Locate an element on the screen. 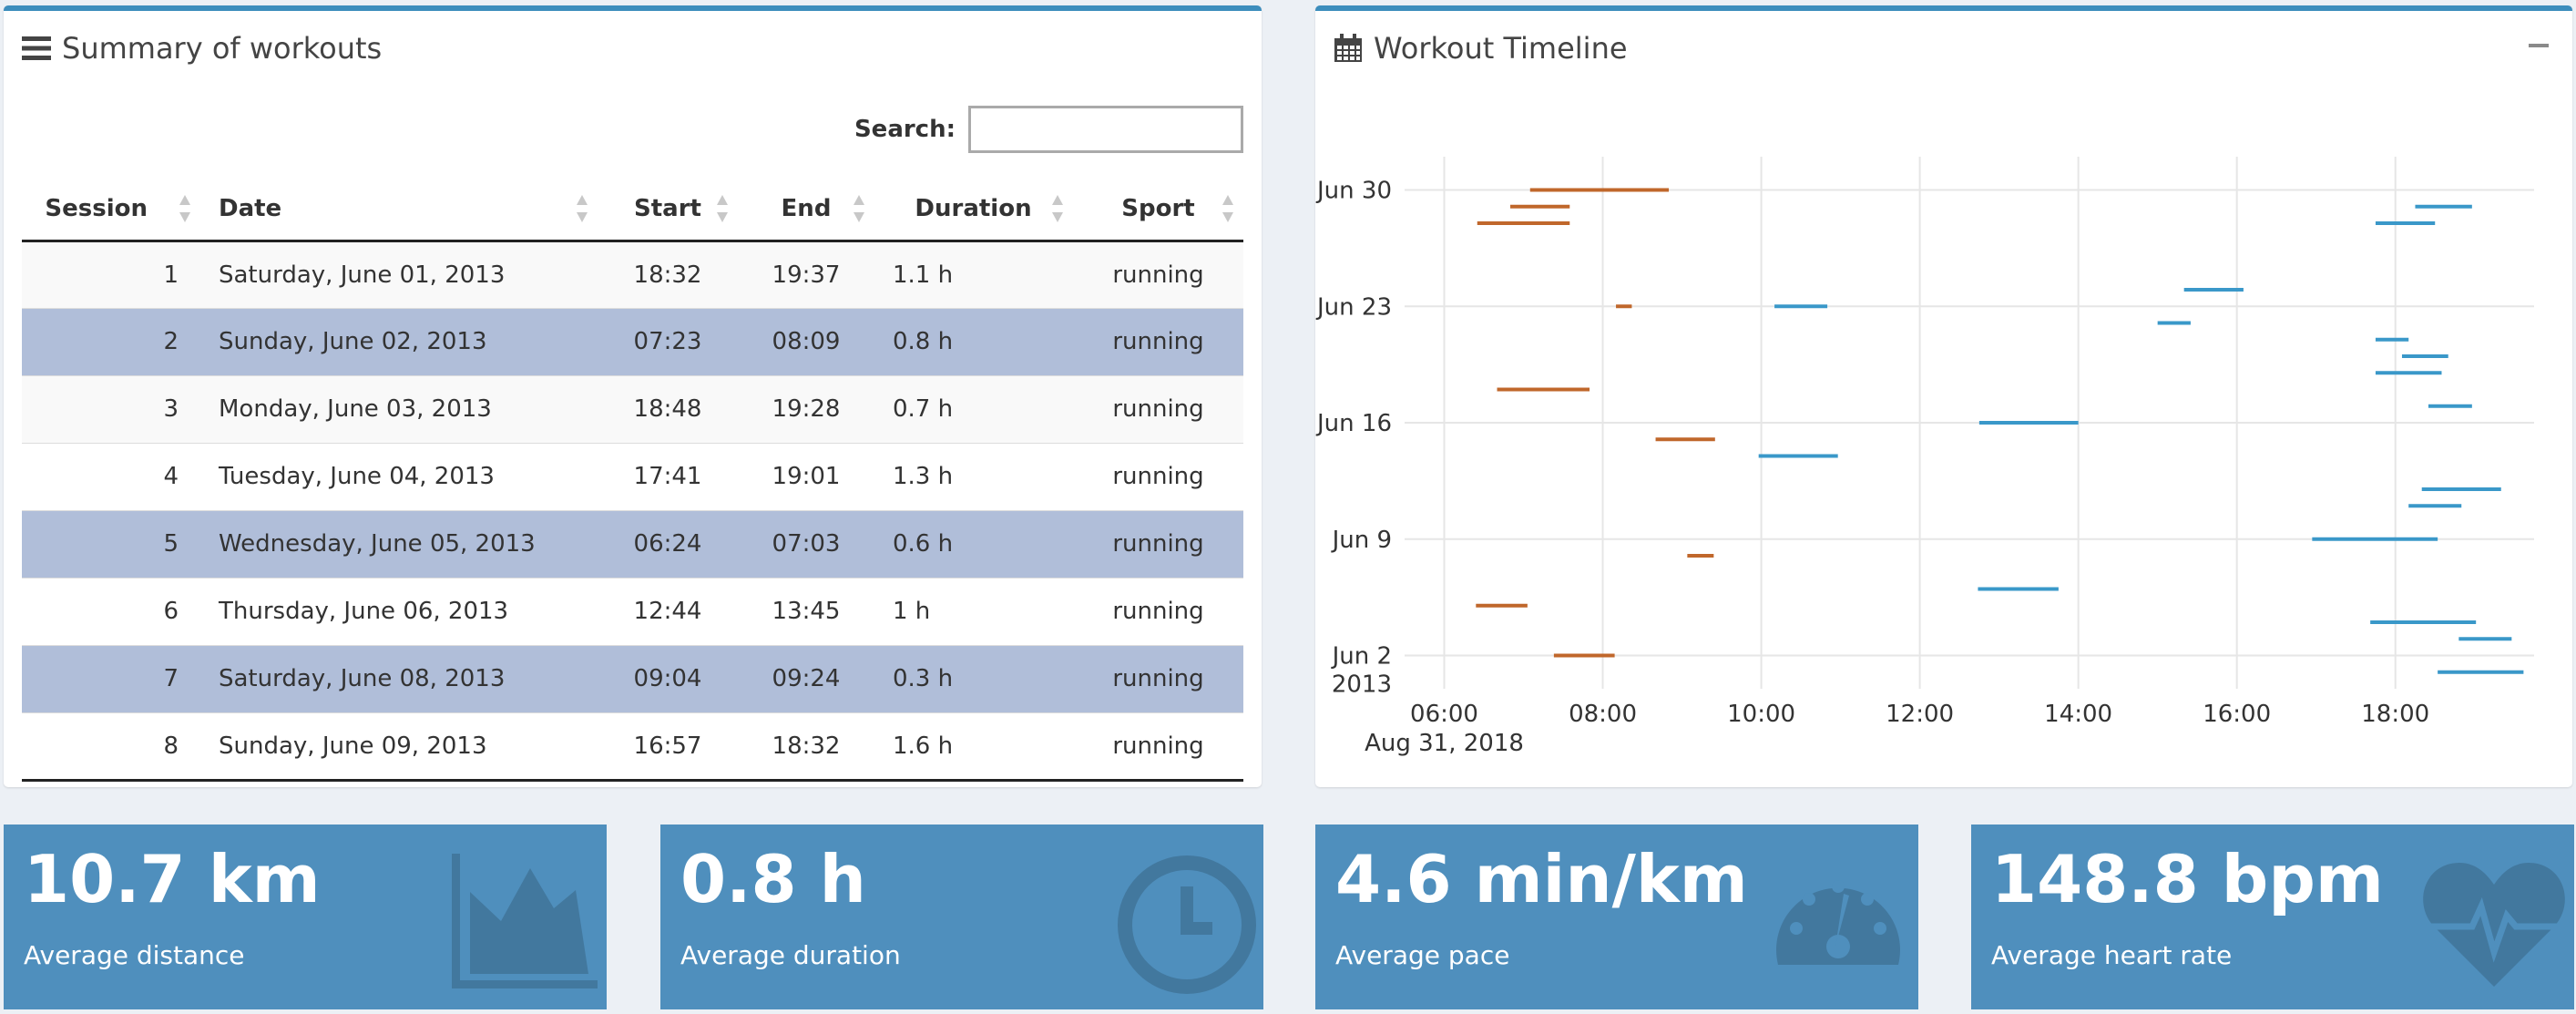  cell-date: Tuesday, June 04, 2013 is located at coordinates (399, 476).